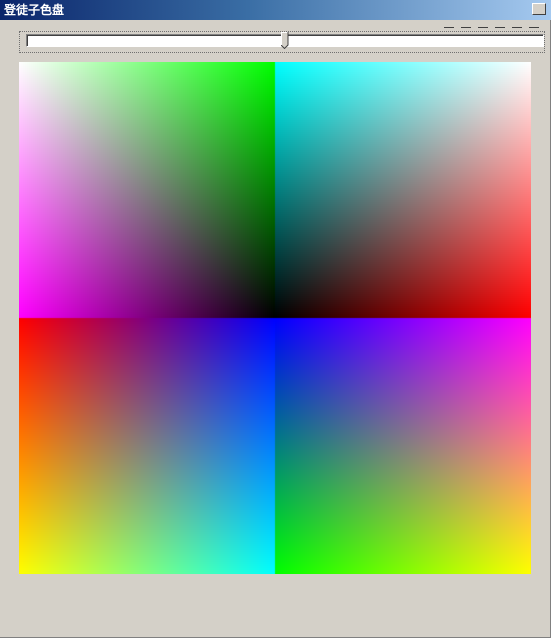  What do you see at coordinates (285, 40) in the screenshot?
I see `slider-thumb` at bounding box center [285, 40].